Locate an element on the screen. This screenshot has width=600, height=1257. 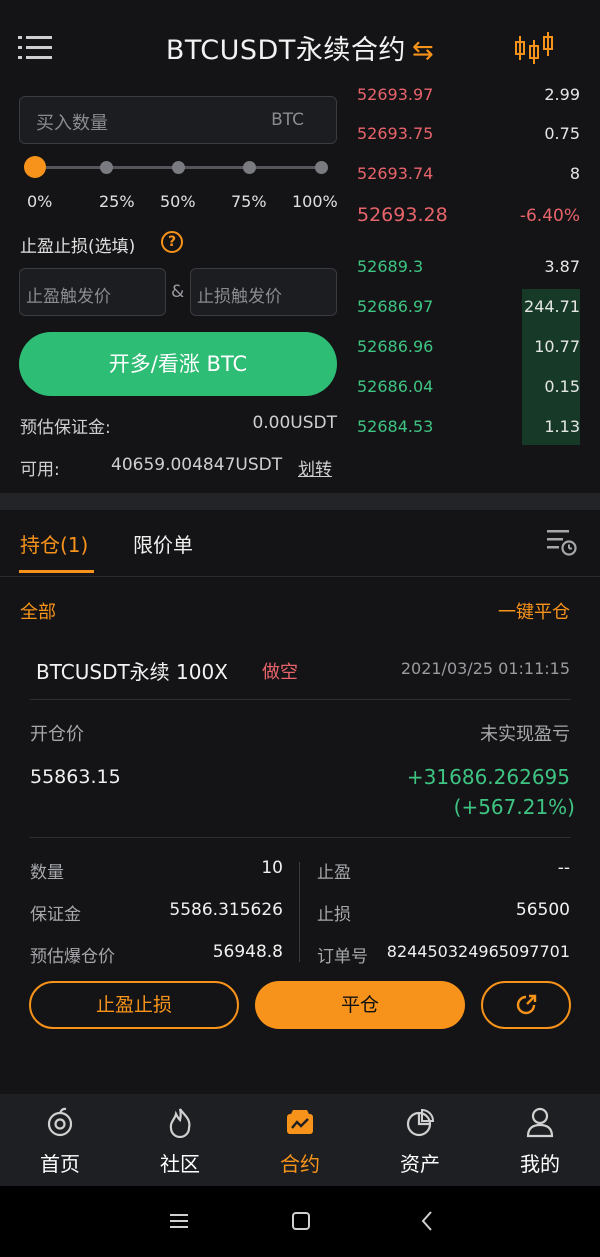
tp-trigger-placeholder: 止盈触发价 is located at coordinates (68, 297).